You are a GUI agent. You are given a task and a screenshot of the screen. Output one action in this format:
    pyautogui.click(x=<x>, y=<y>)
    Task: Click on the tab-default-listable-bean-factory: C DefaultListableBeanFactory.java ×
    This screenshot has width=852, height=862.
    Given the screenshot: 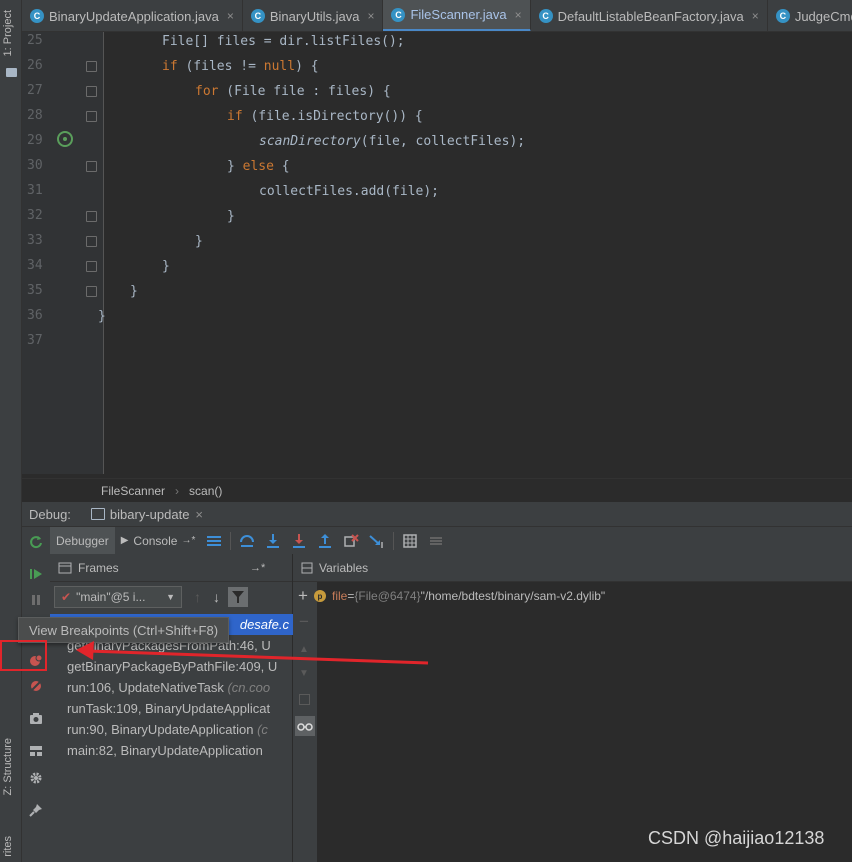 What is the action you would take?
    pyautogui.click(x=649, y=15)
    